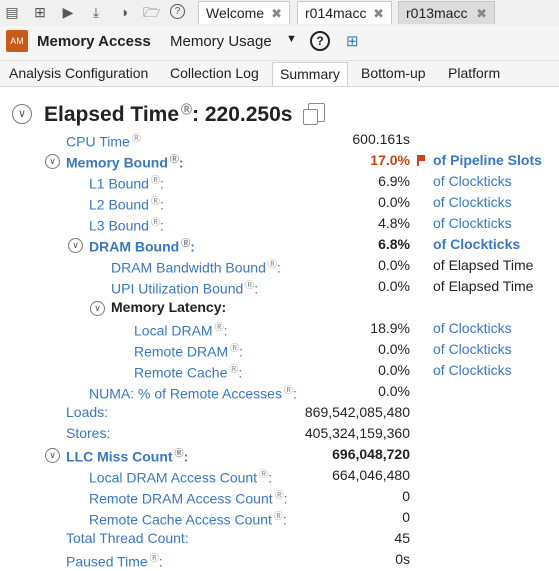 This screenshot has height=571, width=559. Describe the element at coordinates (279, 350) in the screenshot. I see `metric-row-remote-dram: Remote DRAM Ⓡ: 0.0% of Clockticks` at that location.